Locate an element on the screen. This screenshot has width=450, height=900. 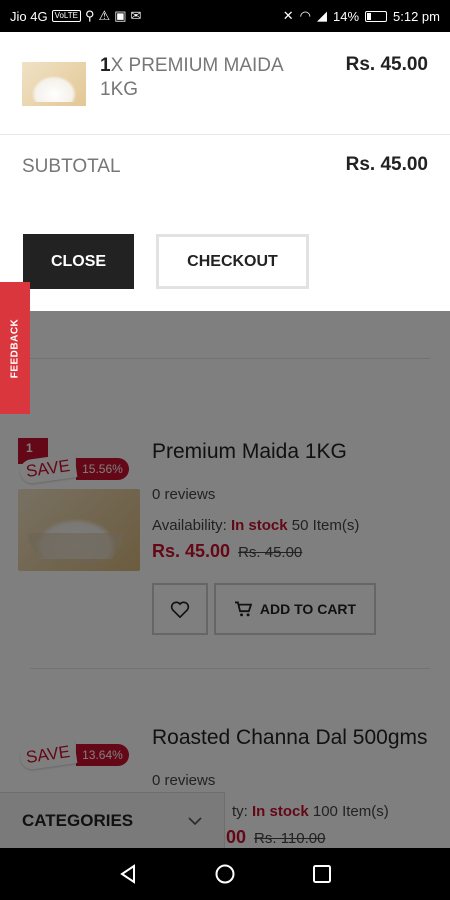
close-button: CLOSE is located at coordinates (78, 261).